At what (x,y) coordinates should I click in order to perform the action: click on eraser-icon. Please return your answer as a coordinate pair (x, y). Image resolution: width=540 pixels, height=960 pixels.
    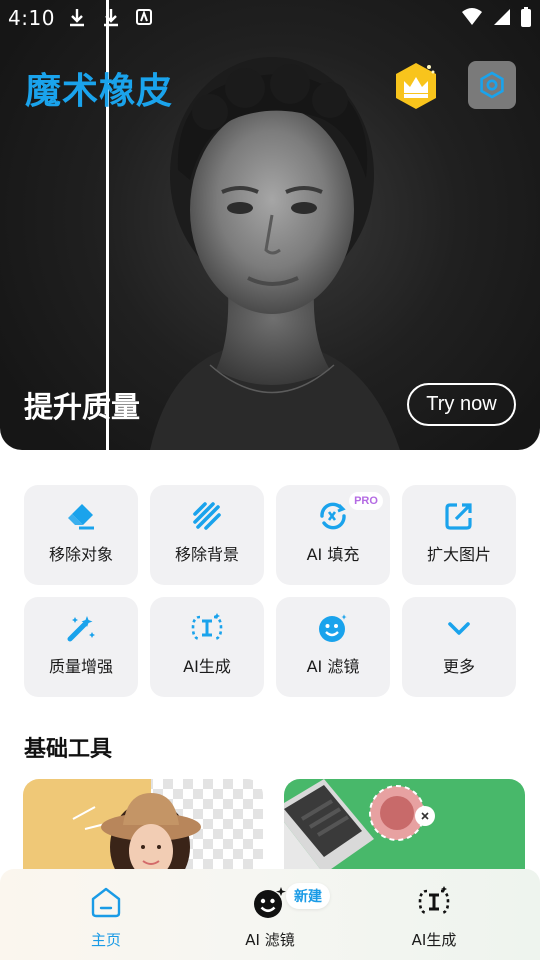
    Looking at the image, I should click on (81, 517).